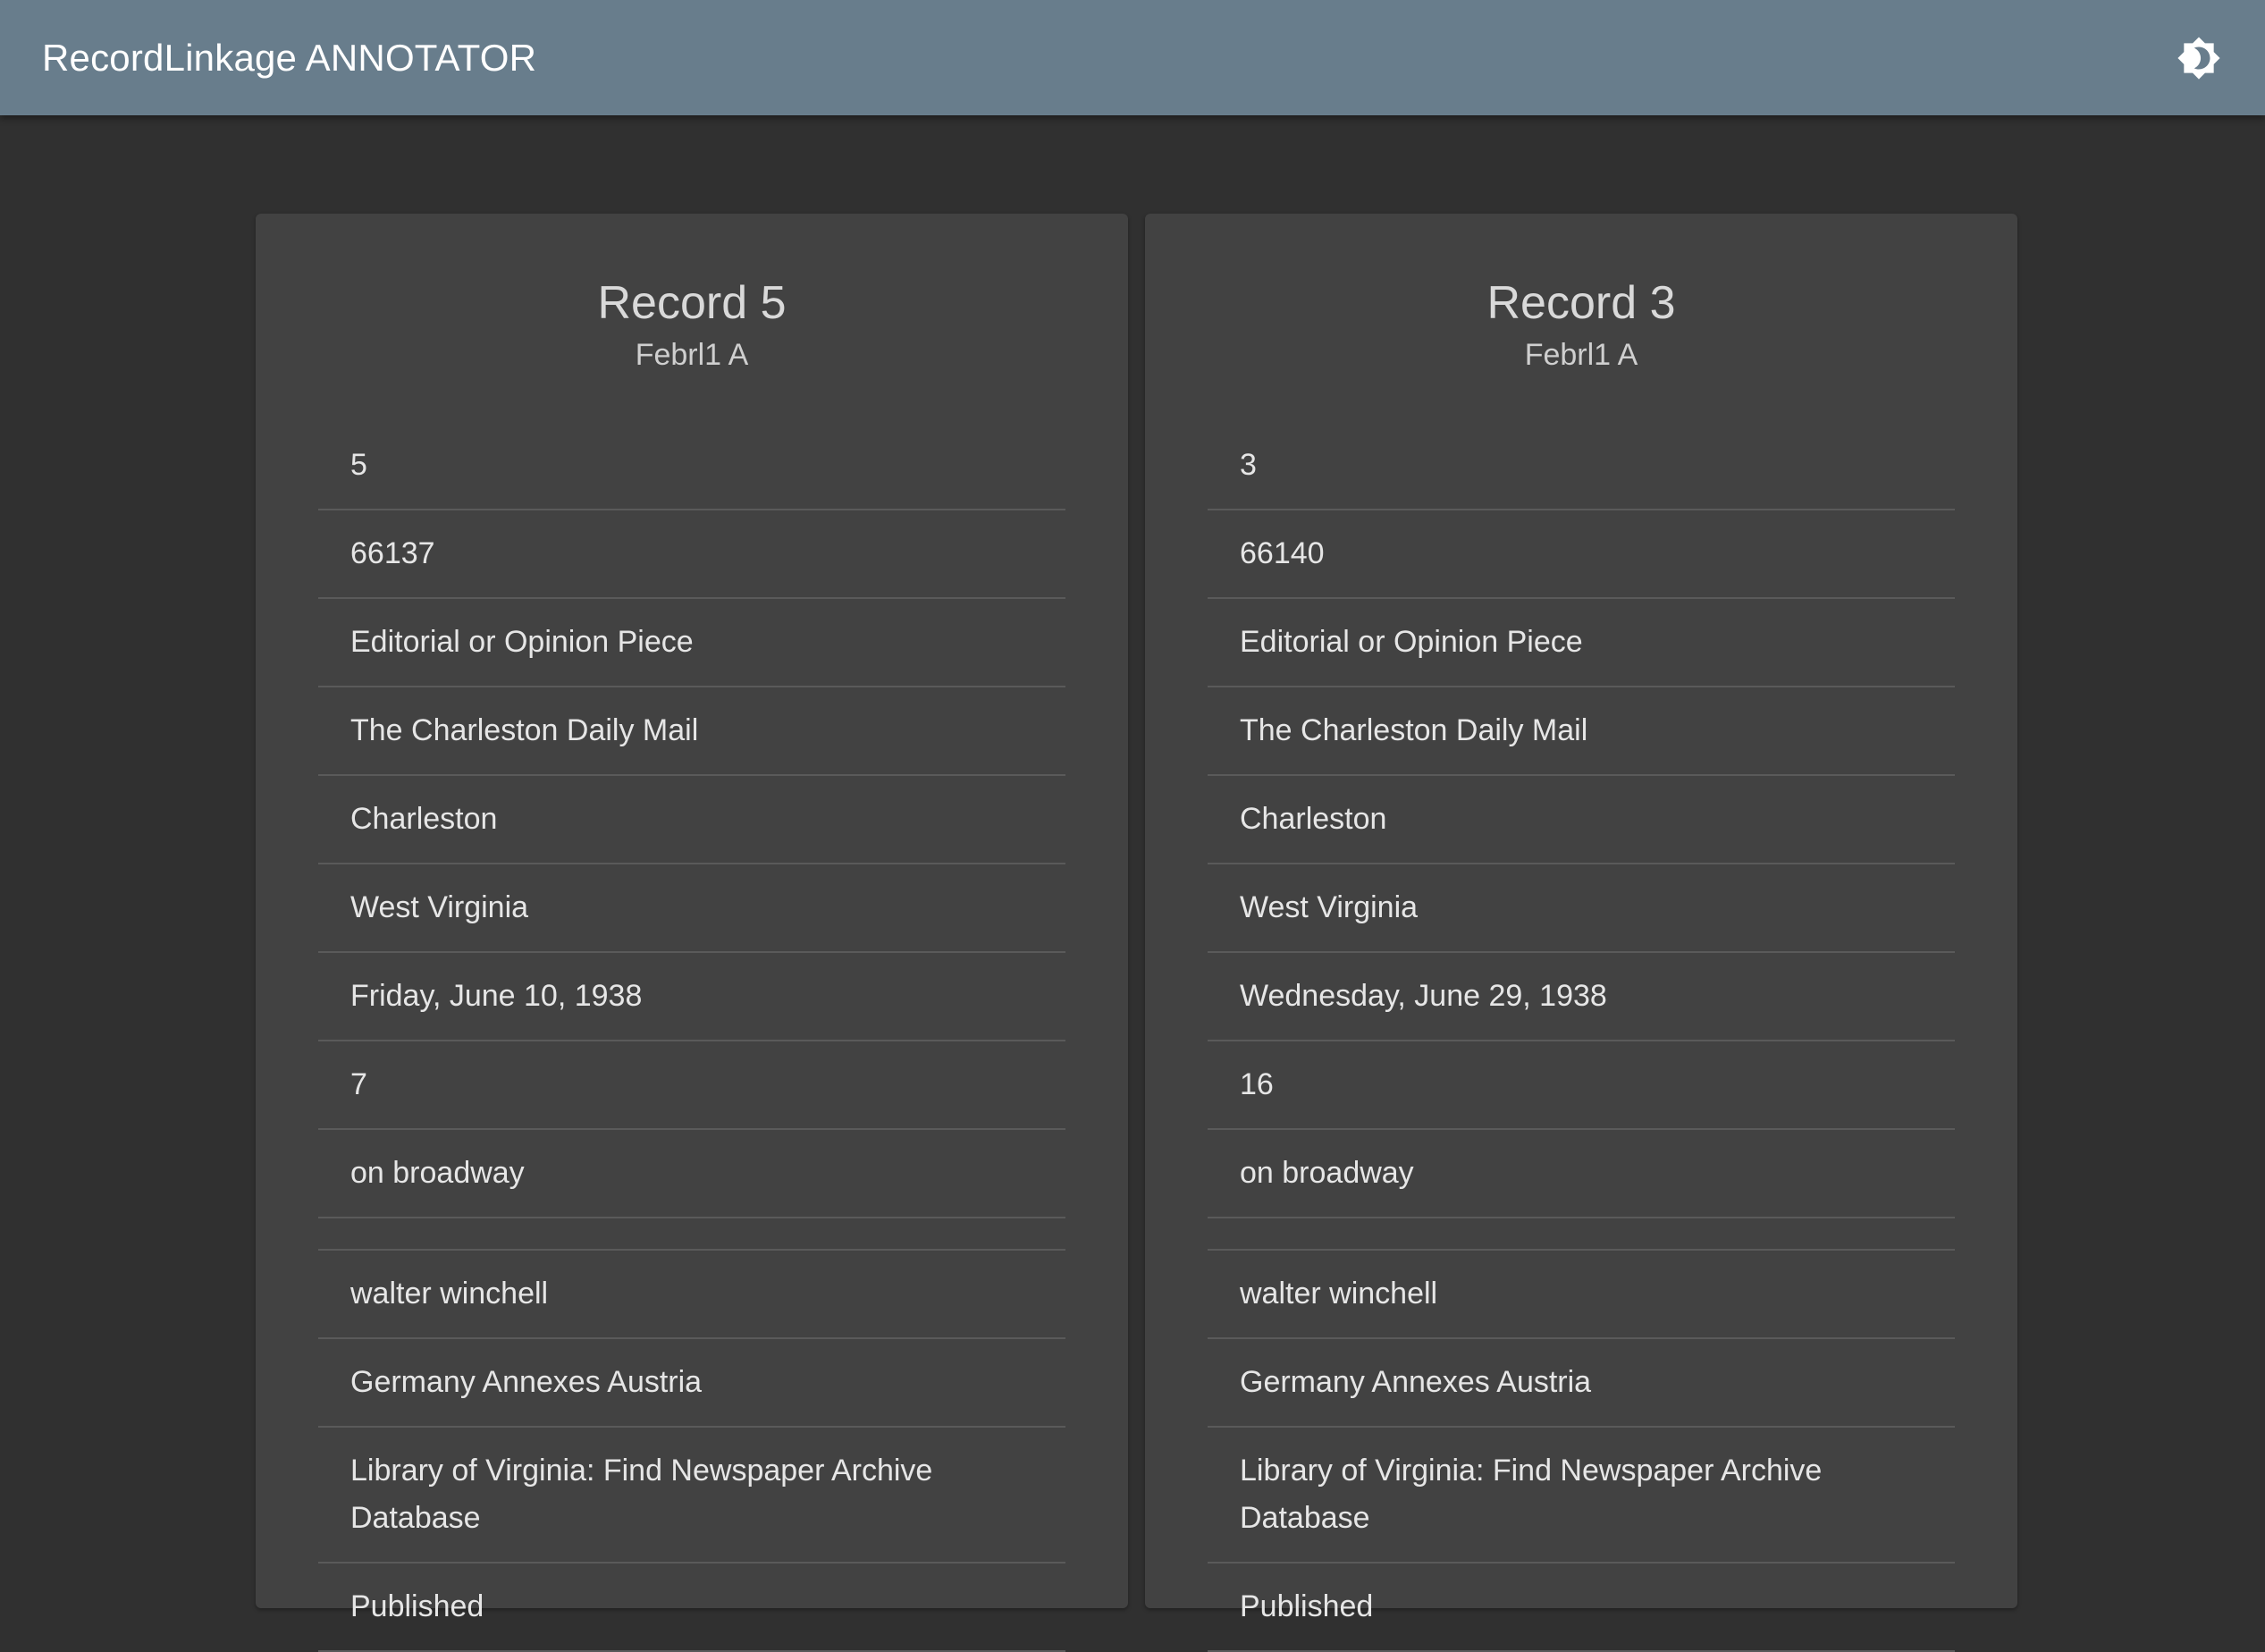  Describe the element at coordinates (691, 466) in the screenshot. I see `record-field: 5` at that location.